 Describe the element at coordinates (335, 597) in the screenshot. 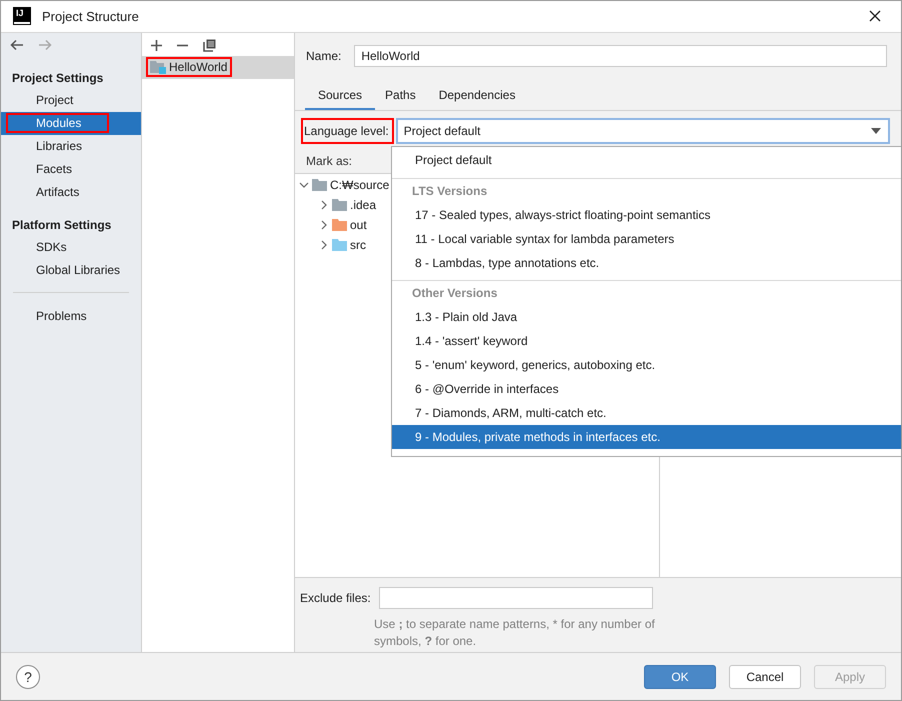

I see `exclude-files-label: Exclude files:` at that location.